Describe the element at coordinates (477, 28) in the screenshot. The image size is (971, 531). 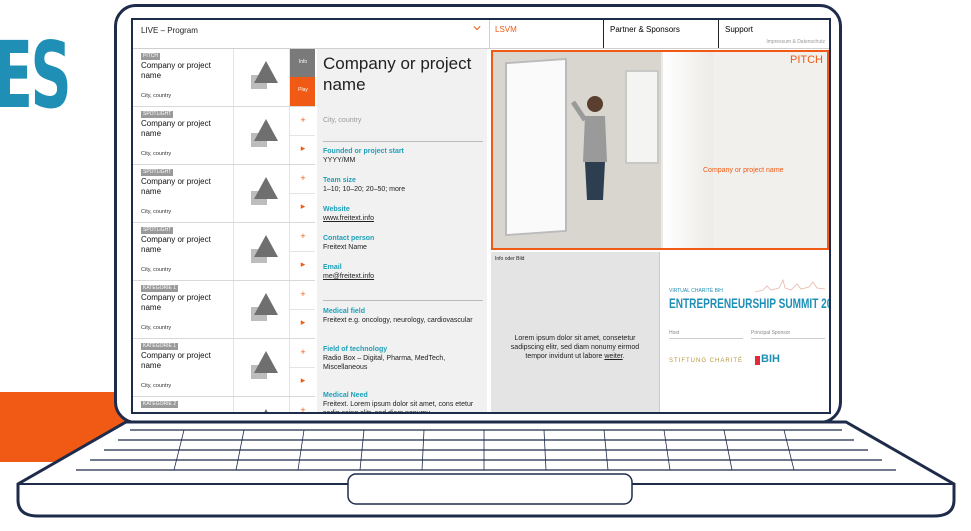
I see `chevron-down-icon` at that location.